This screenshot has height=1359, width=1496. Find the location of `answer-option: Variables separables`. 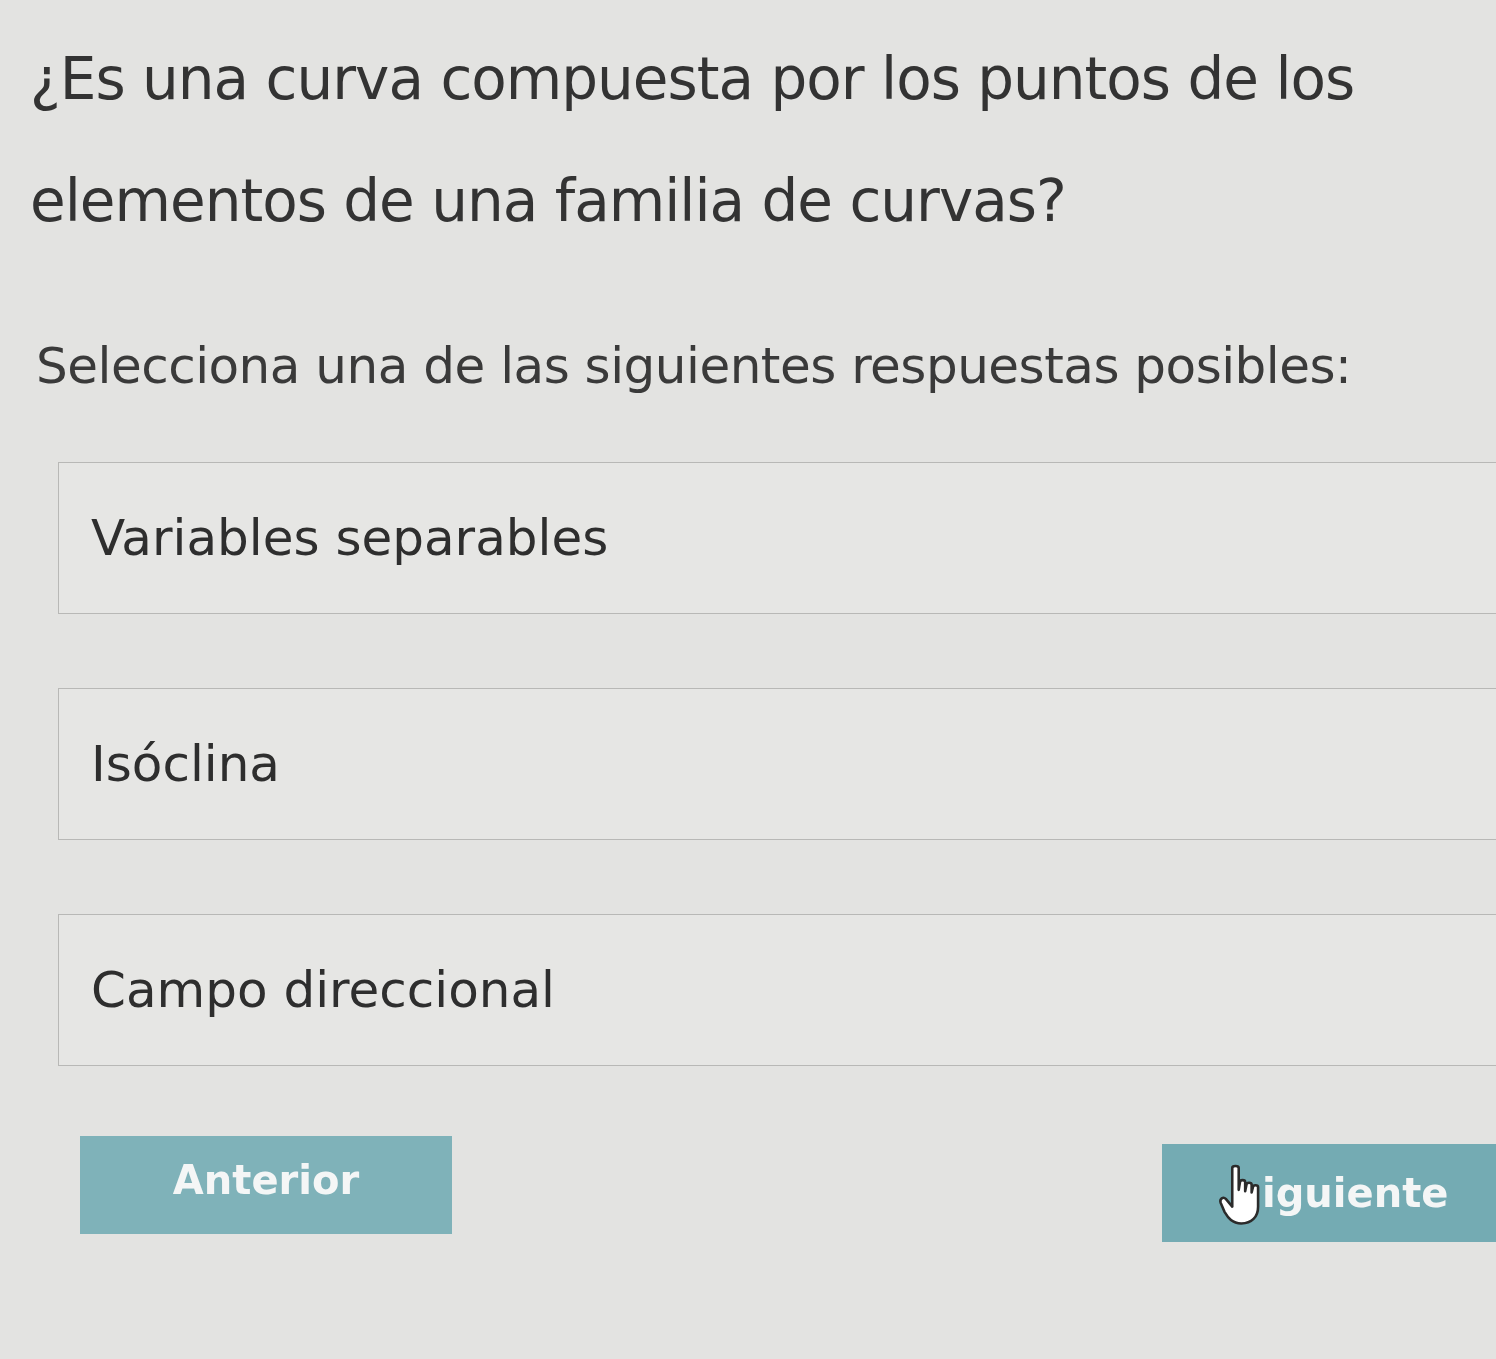

answer-option: Variables separables is located at coordinates (777, 538).